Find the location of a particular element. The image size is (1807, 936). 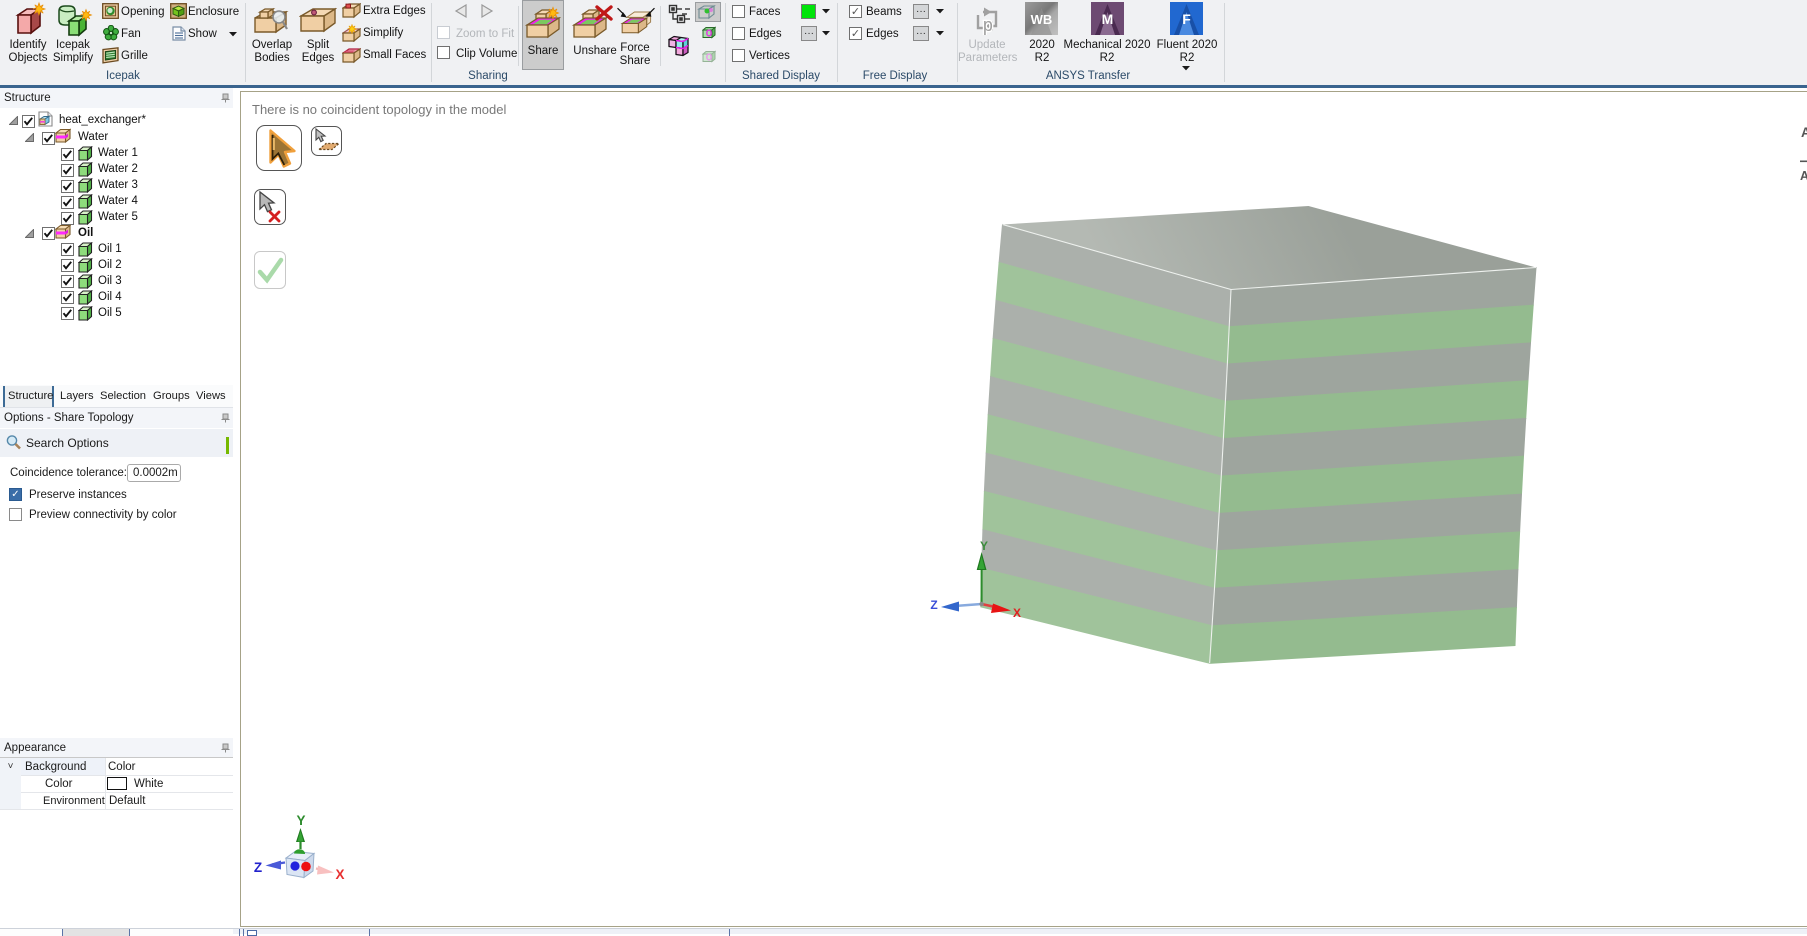

svg-text: WB is located at coordinates (1042, 19).